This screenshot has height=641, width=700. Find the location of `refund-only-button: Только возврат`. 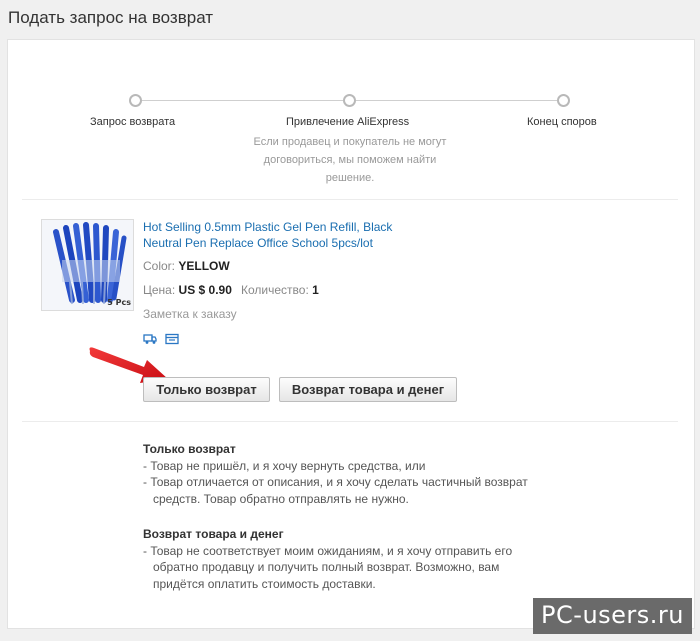

refund-only-button: Только возврат is located at coordinates (206, 389).